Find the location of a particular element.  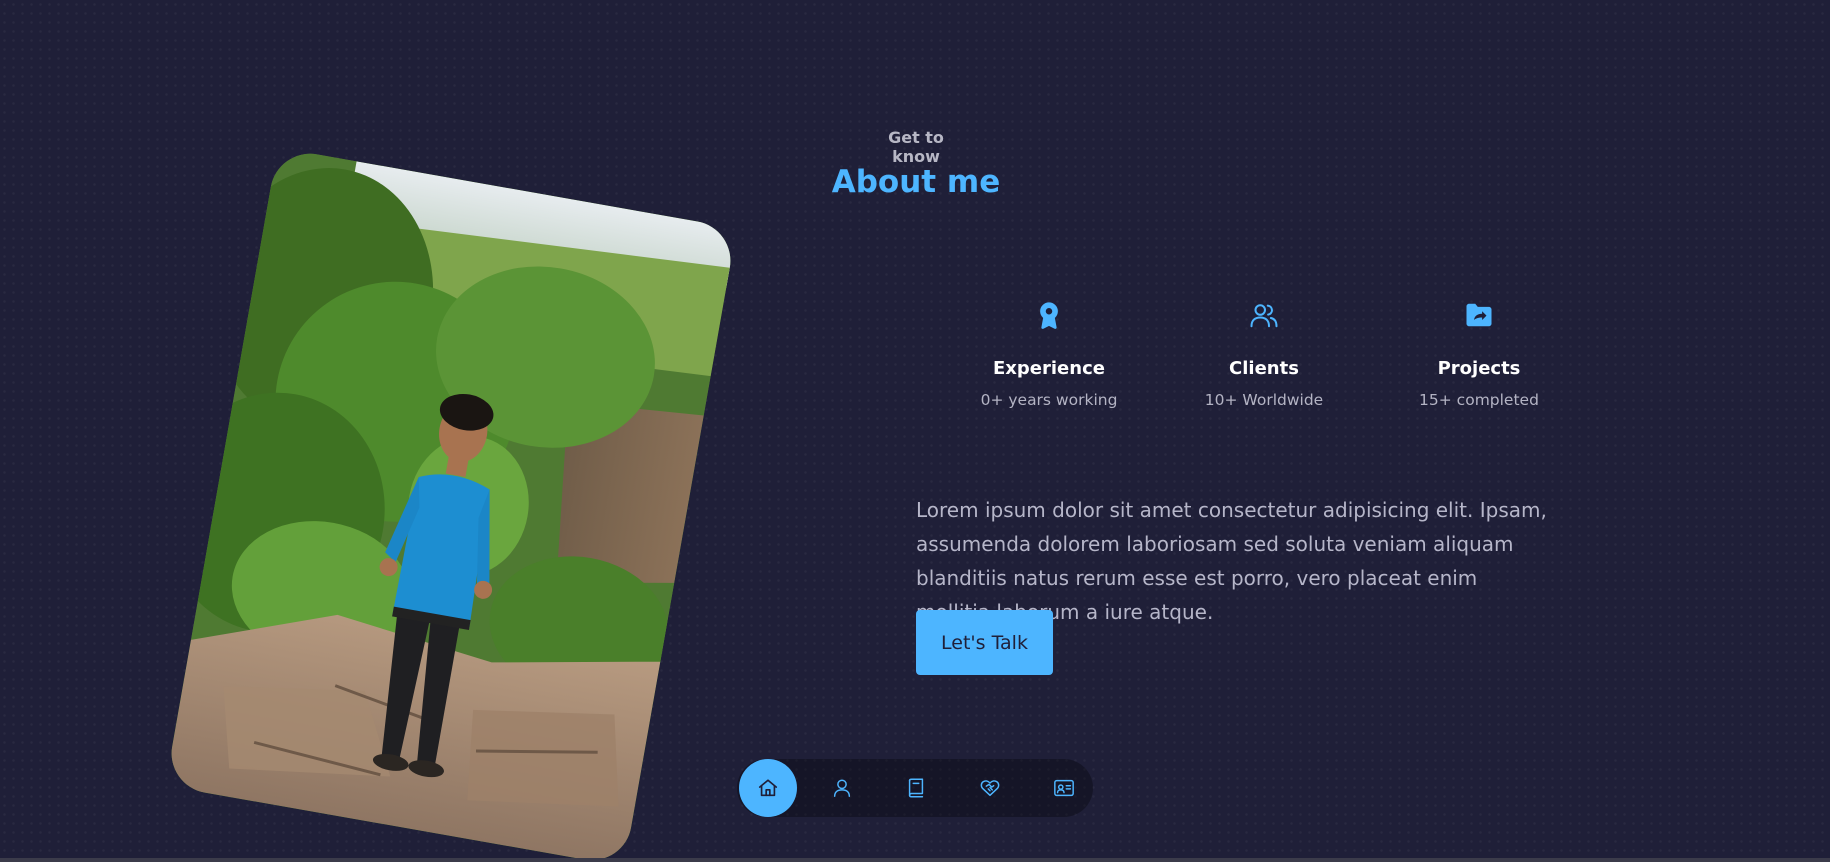

handshake-icon is located at coordinates (990, 788).